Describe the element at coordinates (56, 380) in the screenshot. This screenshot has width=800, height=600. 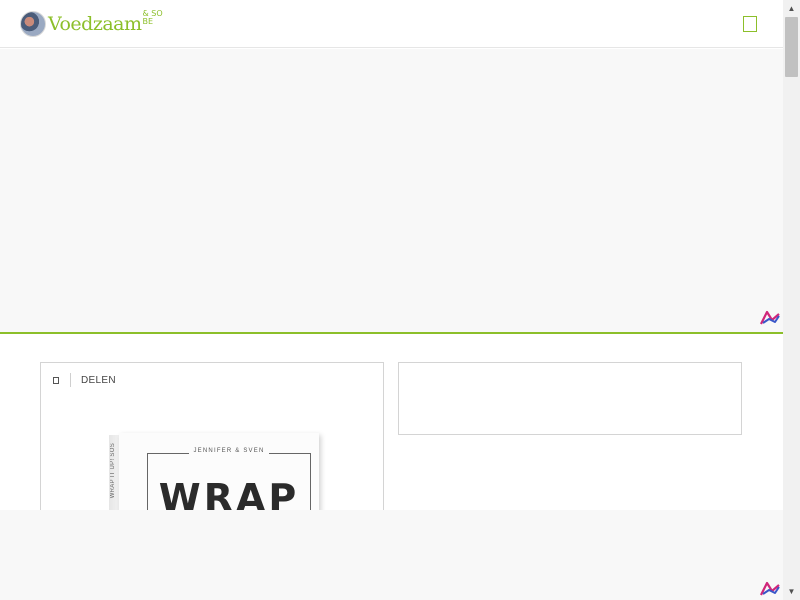
I see `share-icon` at that location.